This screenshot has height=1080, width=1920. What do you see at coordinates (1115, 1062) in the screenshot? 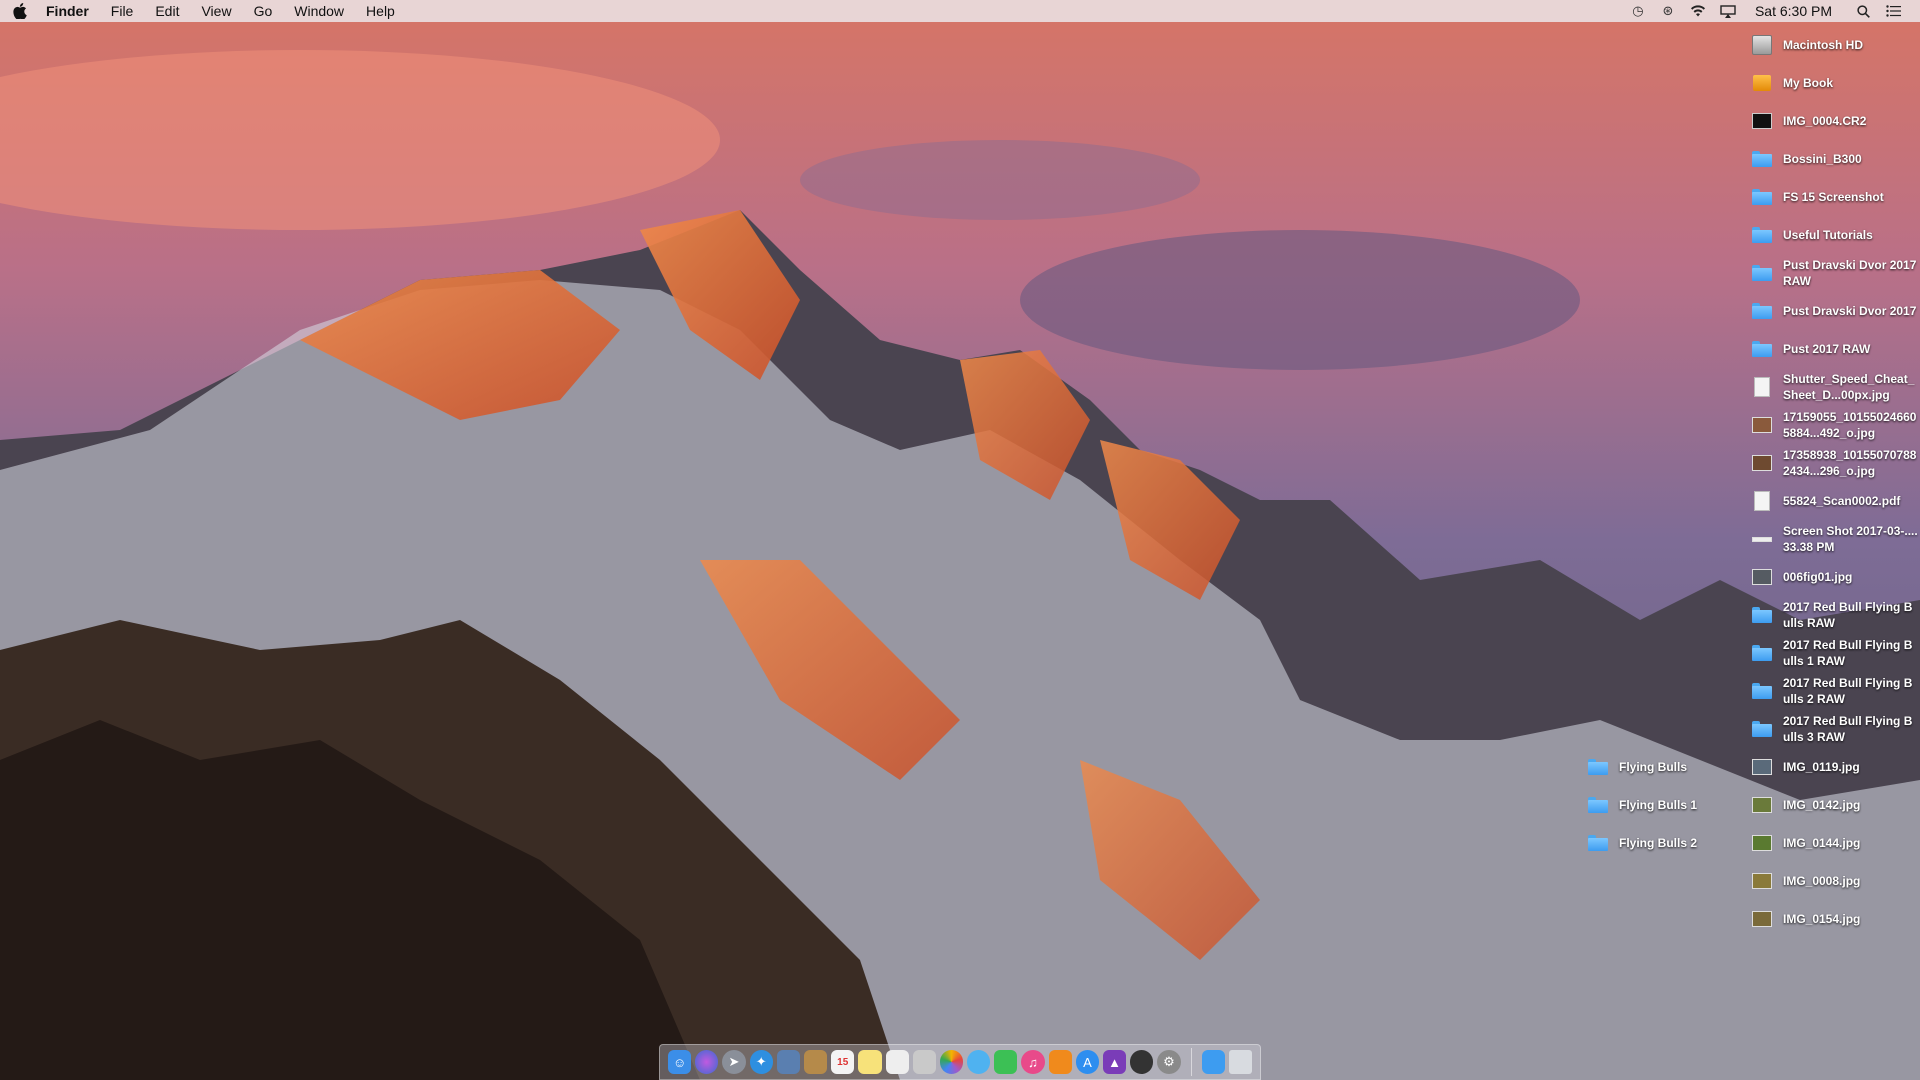
I see `affinity-photo-icon: ▲` at bounding box center [1115, 1062].